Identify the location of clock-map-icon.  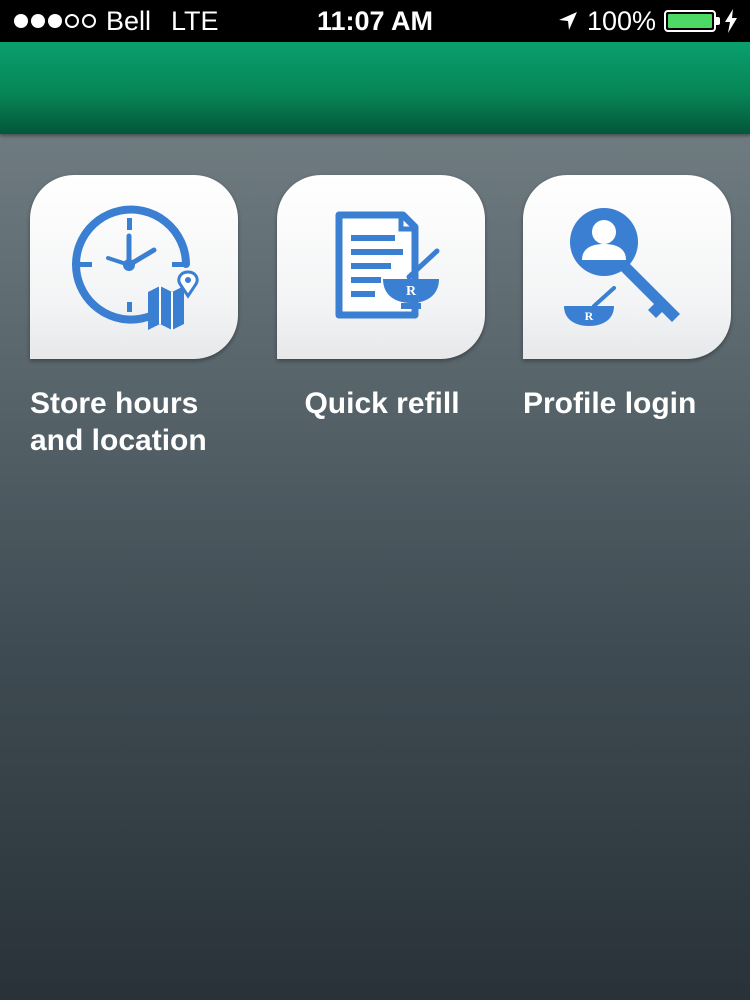
(135, 267).